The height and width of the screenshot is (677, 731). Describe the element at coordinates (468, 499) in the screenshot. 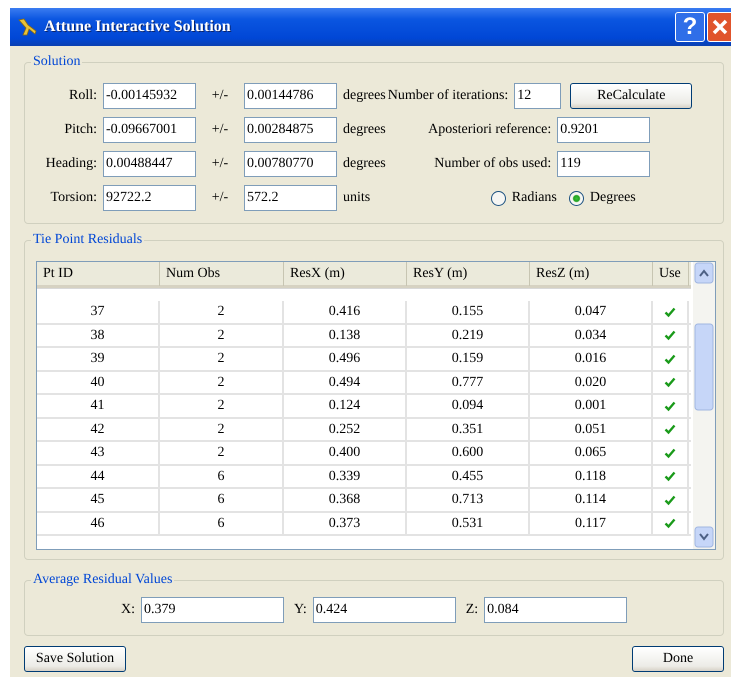

I see `table-cell: 0.713` at that location.